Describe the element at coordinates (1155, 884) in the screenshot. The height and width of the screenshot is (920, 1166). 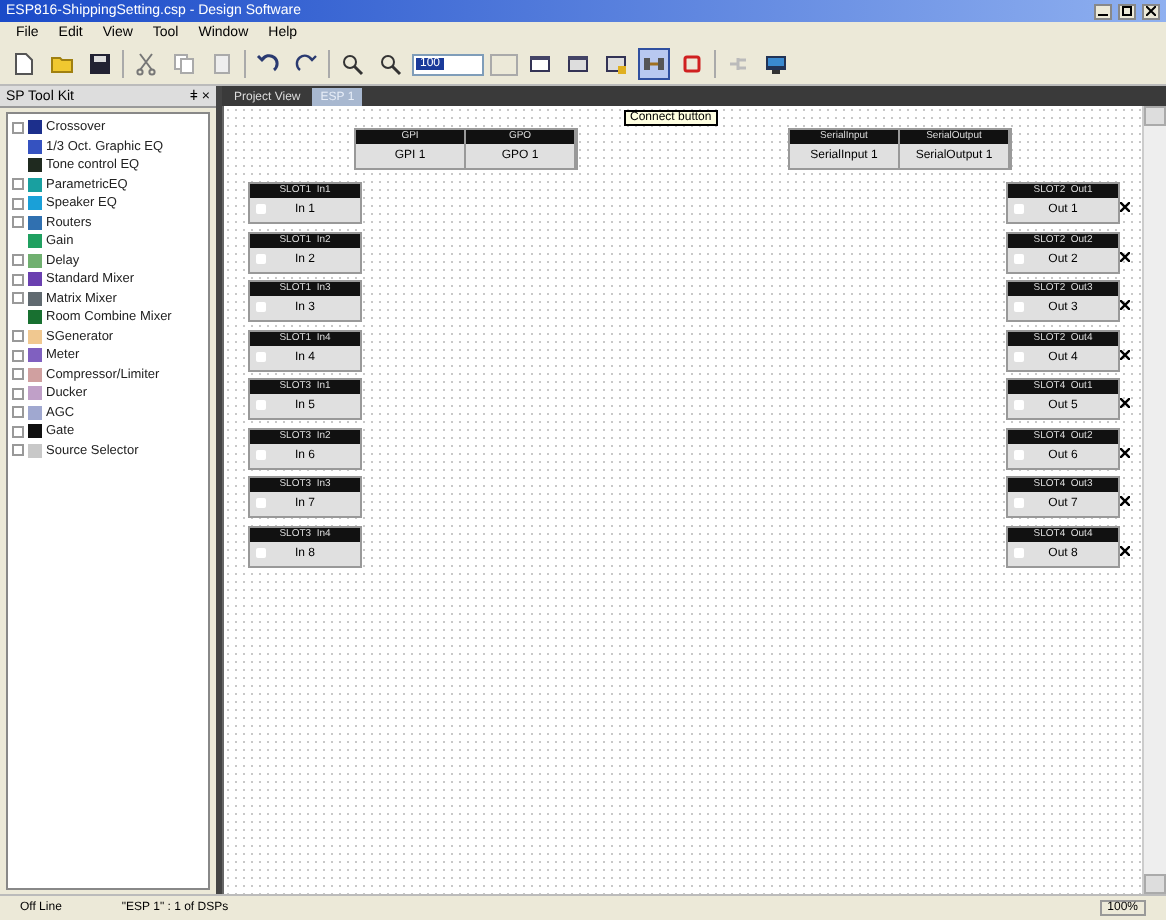
I see `scroll-down-button` at that location.